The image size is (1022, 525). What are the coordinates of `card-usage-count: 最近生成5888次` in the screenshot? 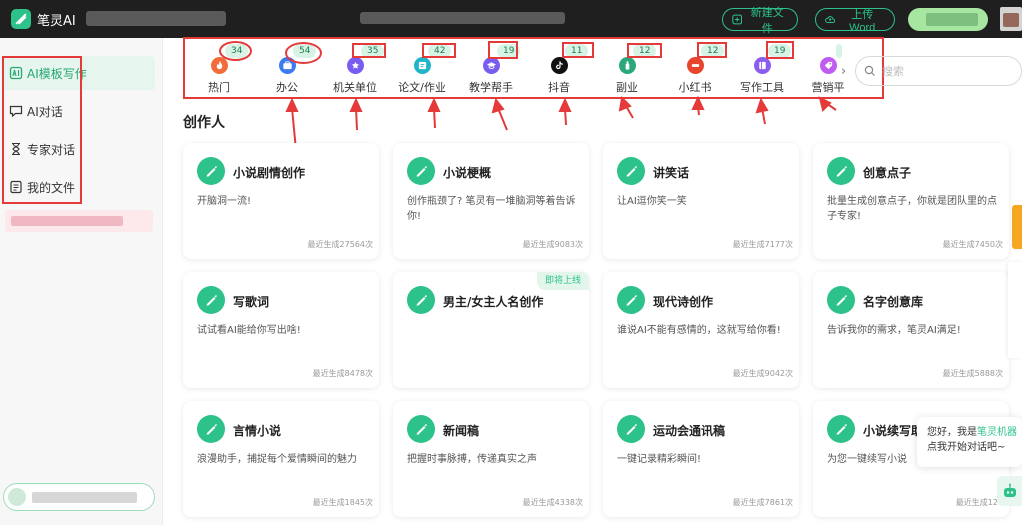 It's located at (972, 373).